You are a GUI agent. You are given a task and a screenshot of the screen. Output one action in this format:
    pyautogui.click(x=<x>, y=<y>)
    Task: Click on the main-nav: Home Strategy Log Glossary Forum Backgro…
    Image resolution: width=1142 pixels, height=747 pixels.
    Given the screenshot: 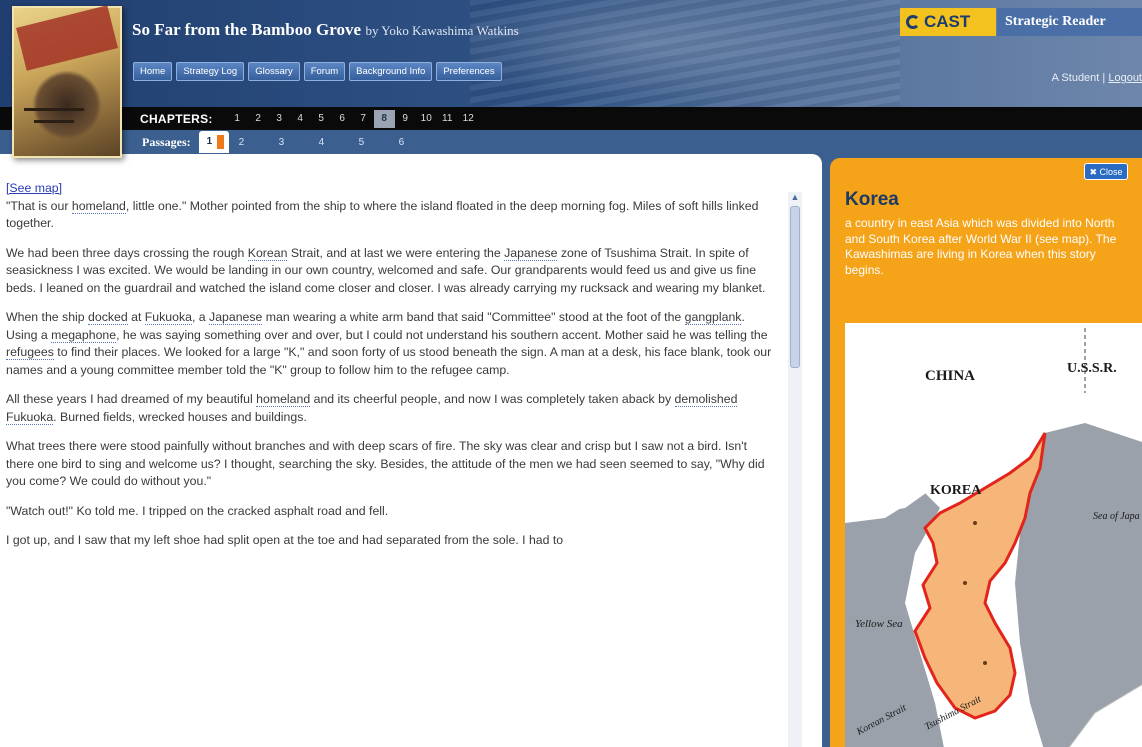 What is the action you would take?
    pyautogui.click(x=317, y=71)
    